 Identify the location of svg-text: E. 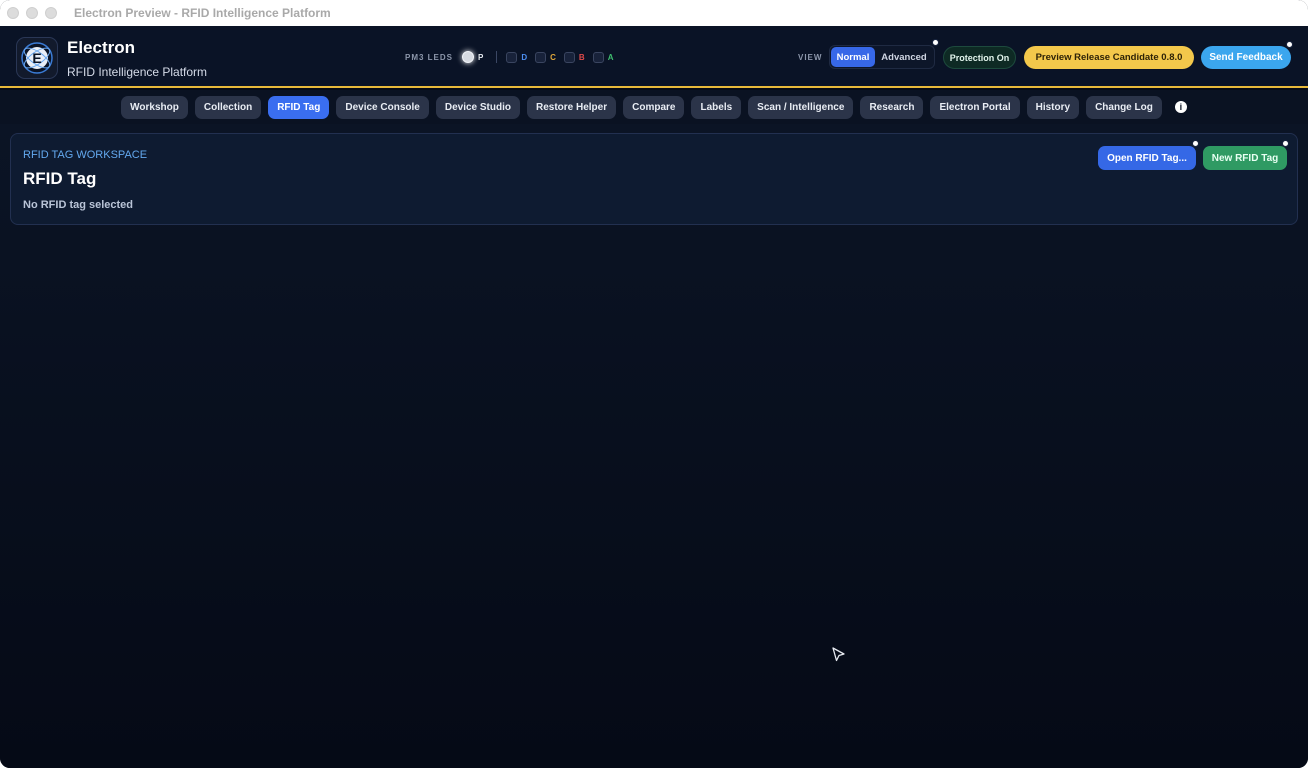
(36, 58).